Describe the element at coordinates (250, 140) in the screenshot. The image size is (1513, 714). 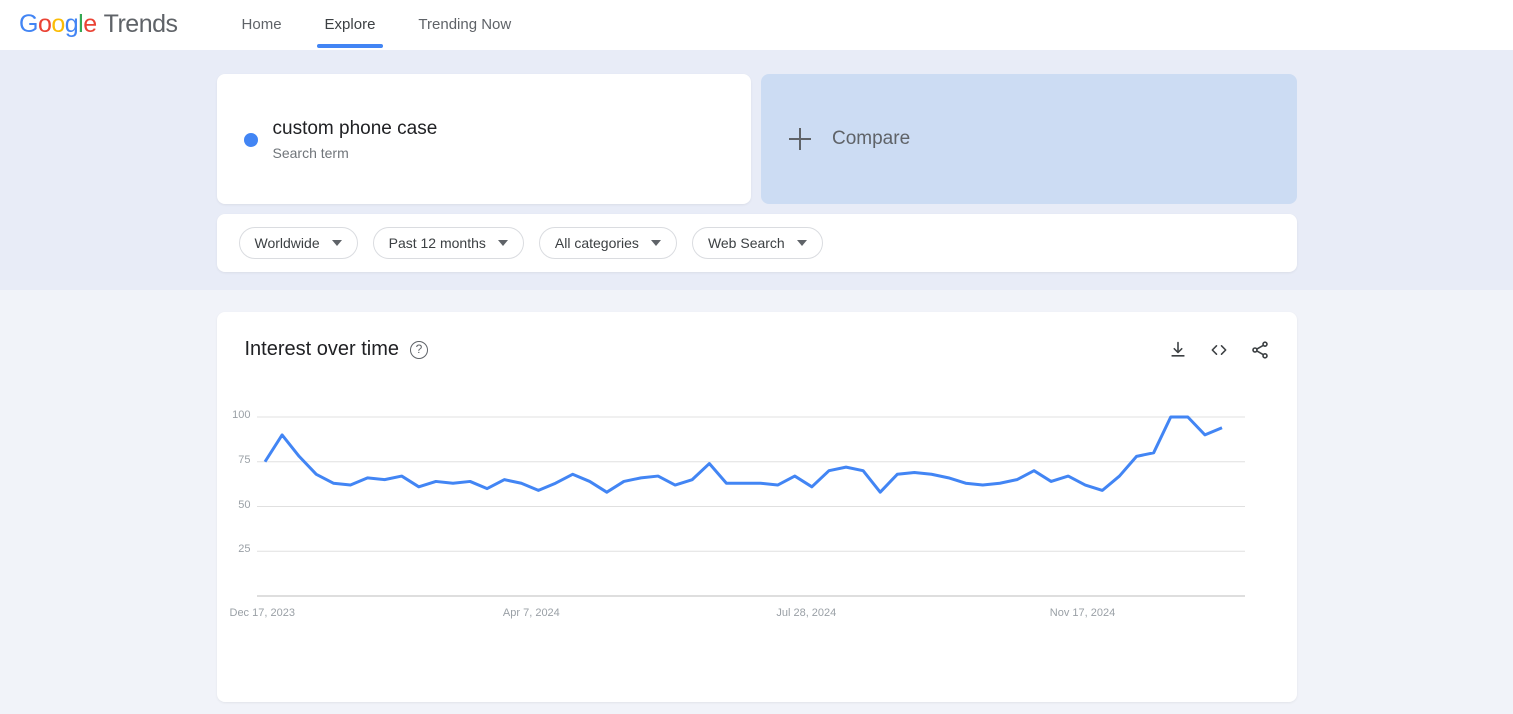
I see `series-color-dot` at that location.